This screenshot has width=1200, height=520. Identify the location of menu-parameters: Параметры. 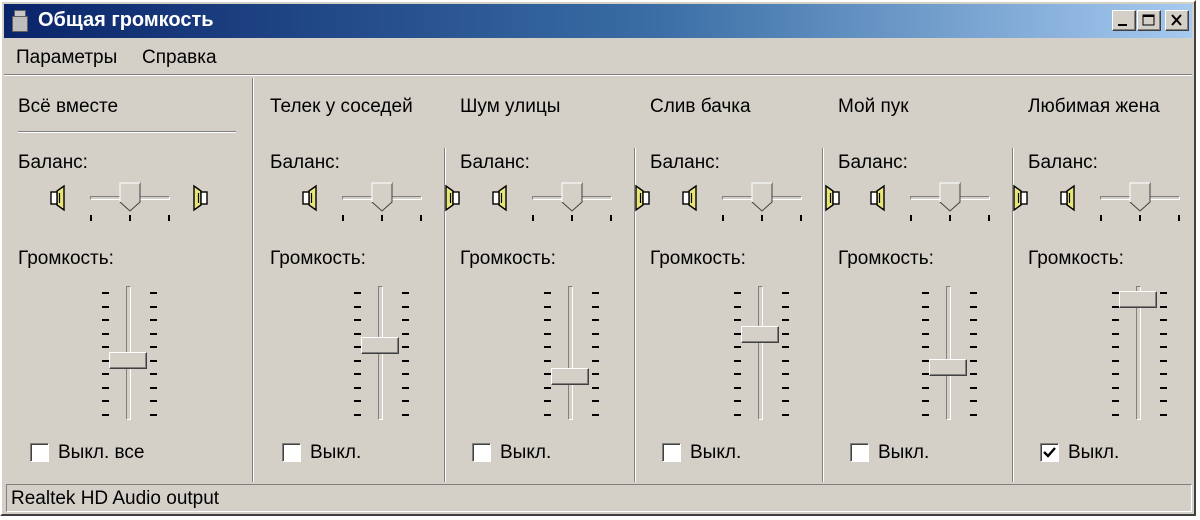
(66, 58).